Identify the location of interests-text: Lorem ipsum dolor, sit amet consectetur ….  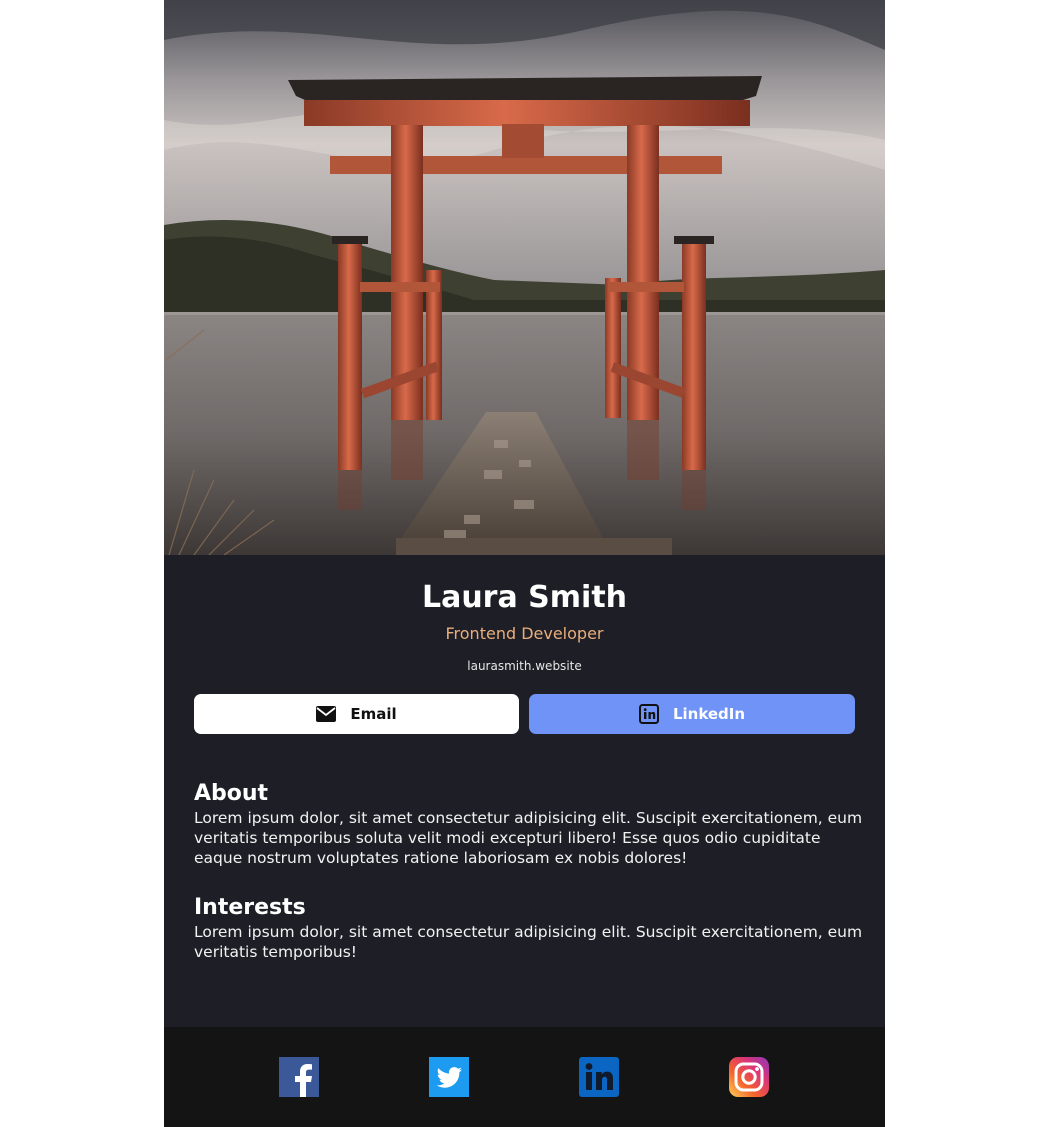
(528, 942).